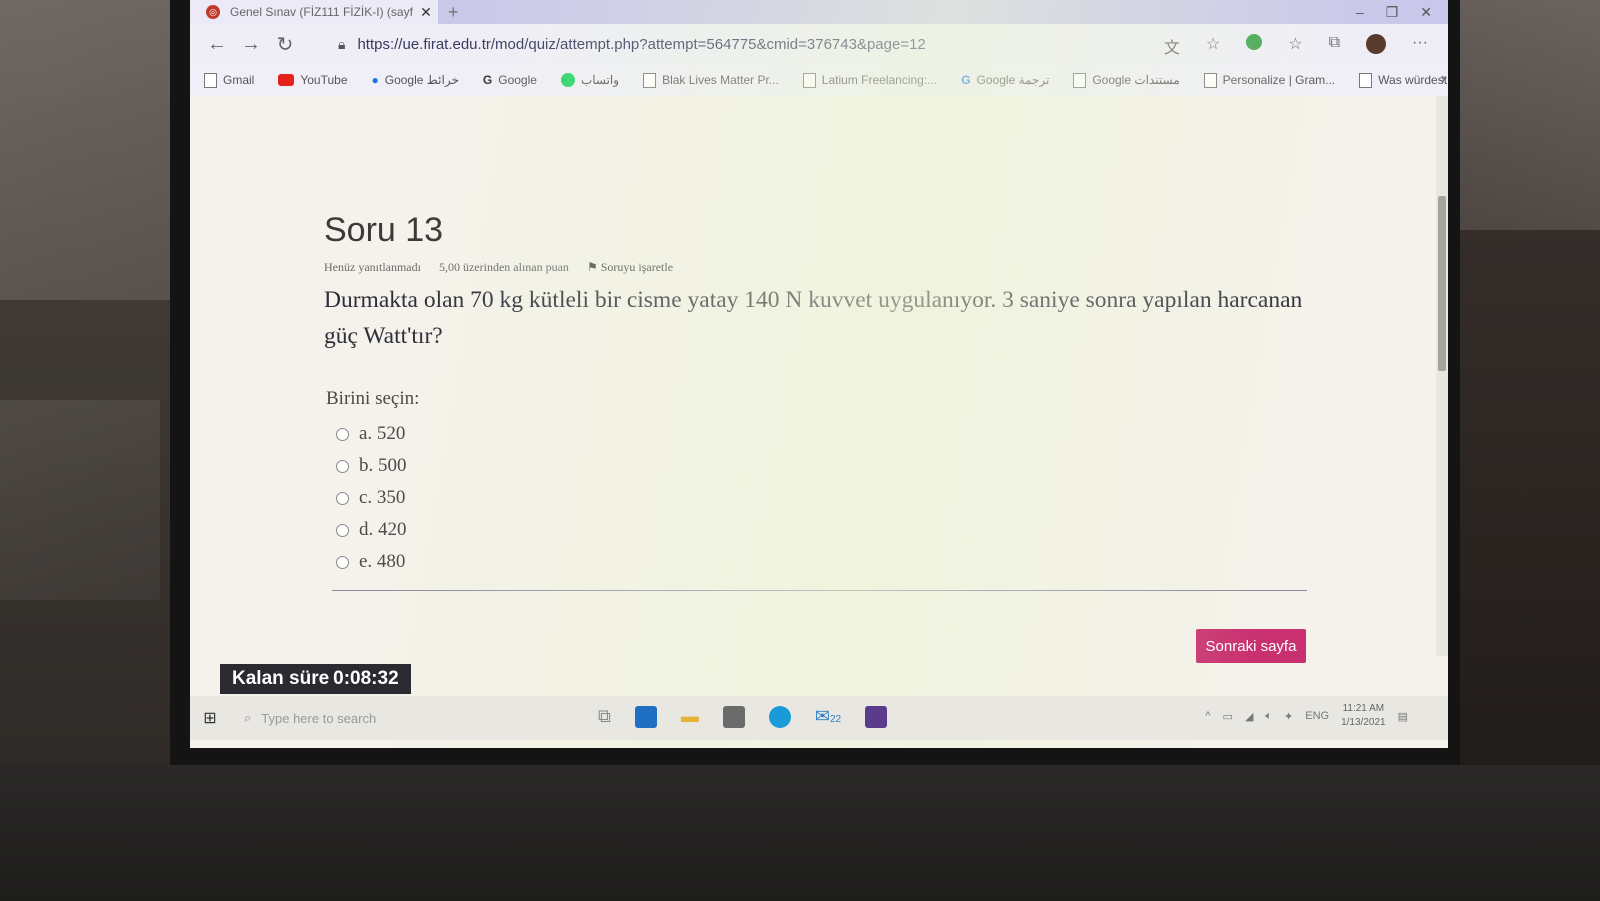 The image size is (1600, 901). Describe the element at coordinates (384, 230) in the screenshot. I see `question-title: Soru 13` at that location.